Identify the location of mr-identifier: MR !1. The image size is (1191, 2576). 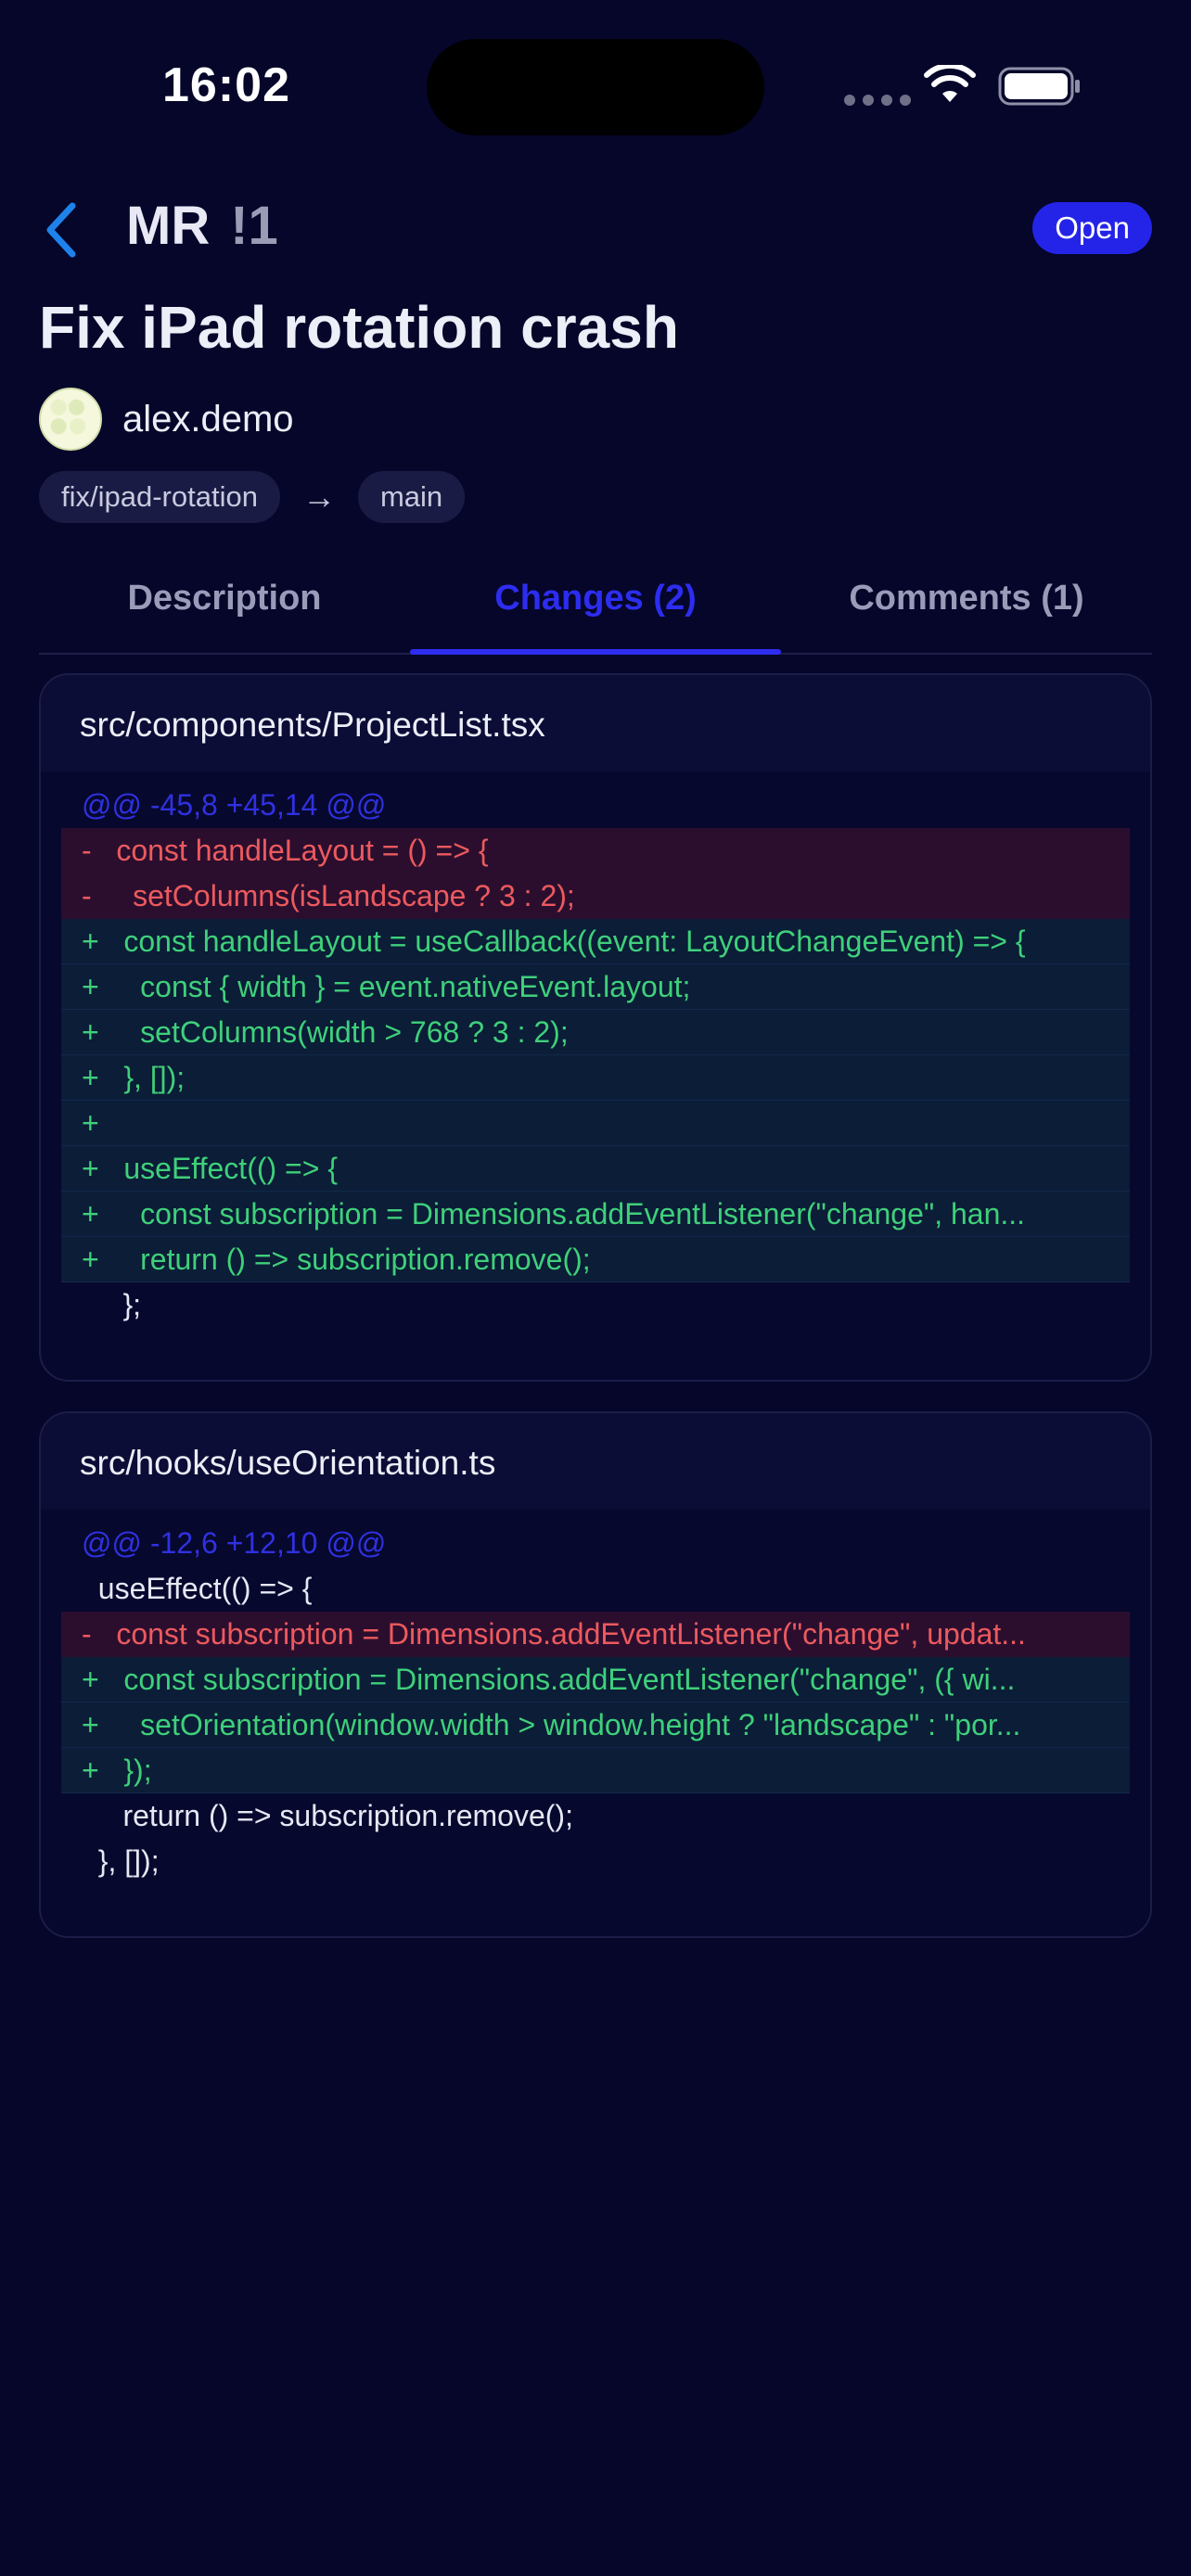
(202, 226).